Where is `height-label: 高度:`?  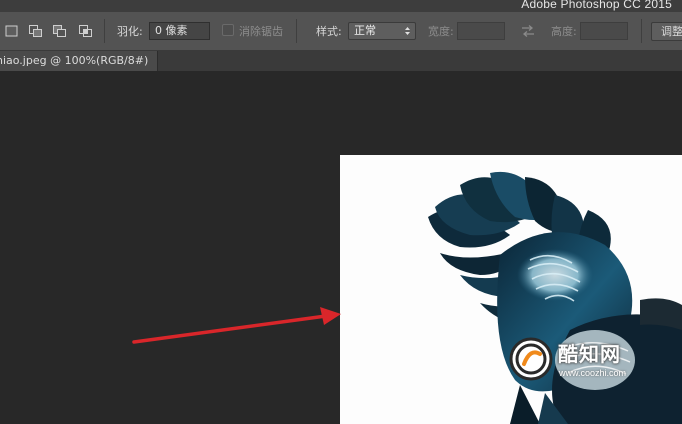 height-label: 高度: is located at coordinates (564, 31).